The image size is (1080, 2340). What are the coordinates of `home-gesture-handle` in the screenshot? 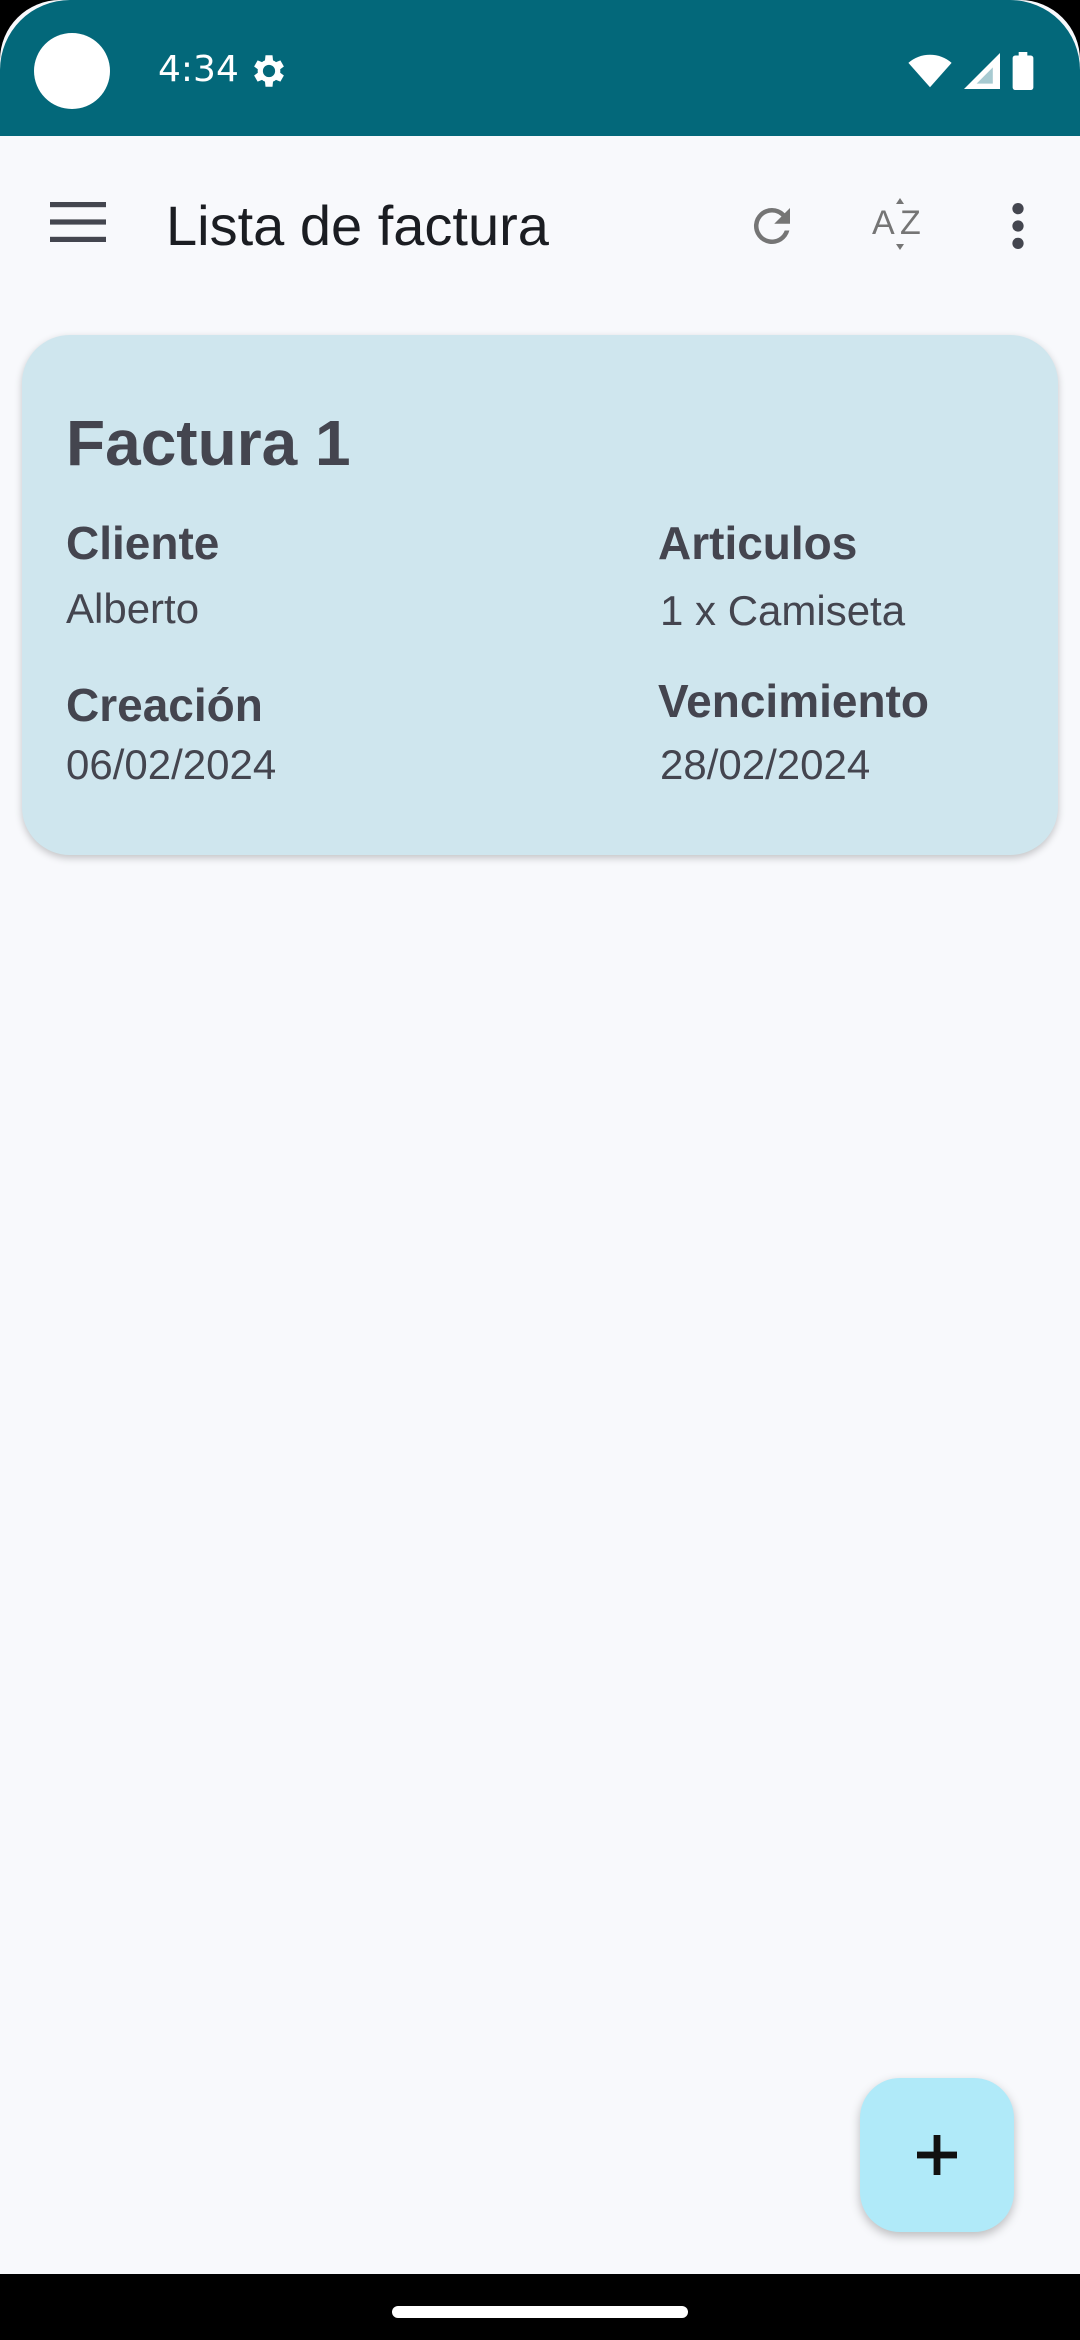 It's located at (540, 2312).